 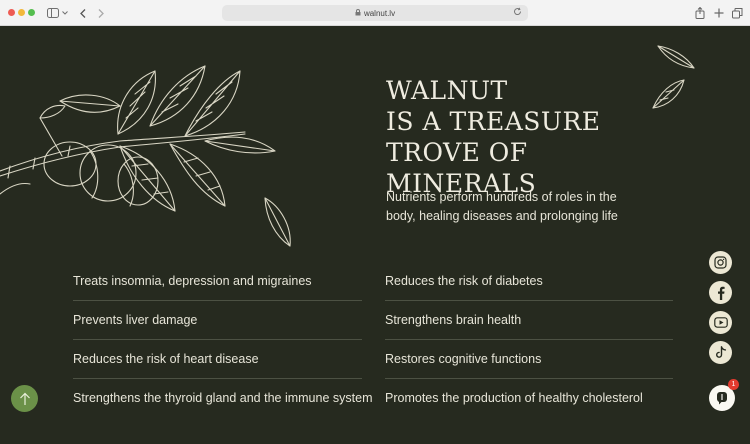 What do you see at coordinates (31, 12) in the screenshot?
I see `maximize-window-button` at bounding box center [31, 12].